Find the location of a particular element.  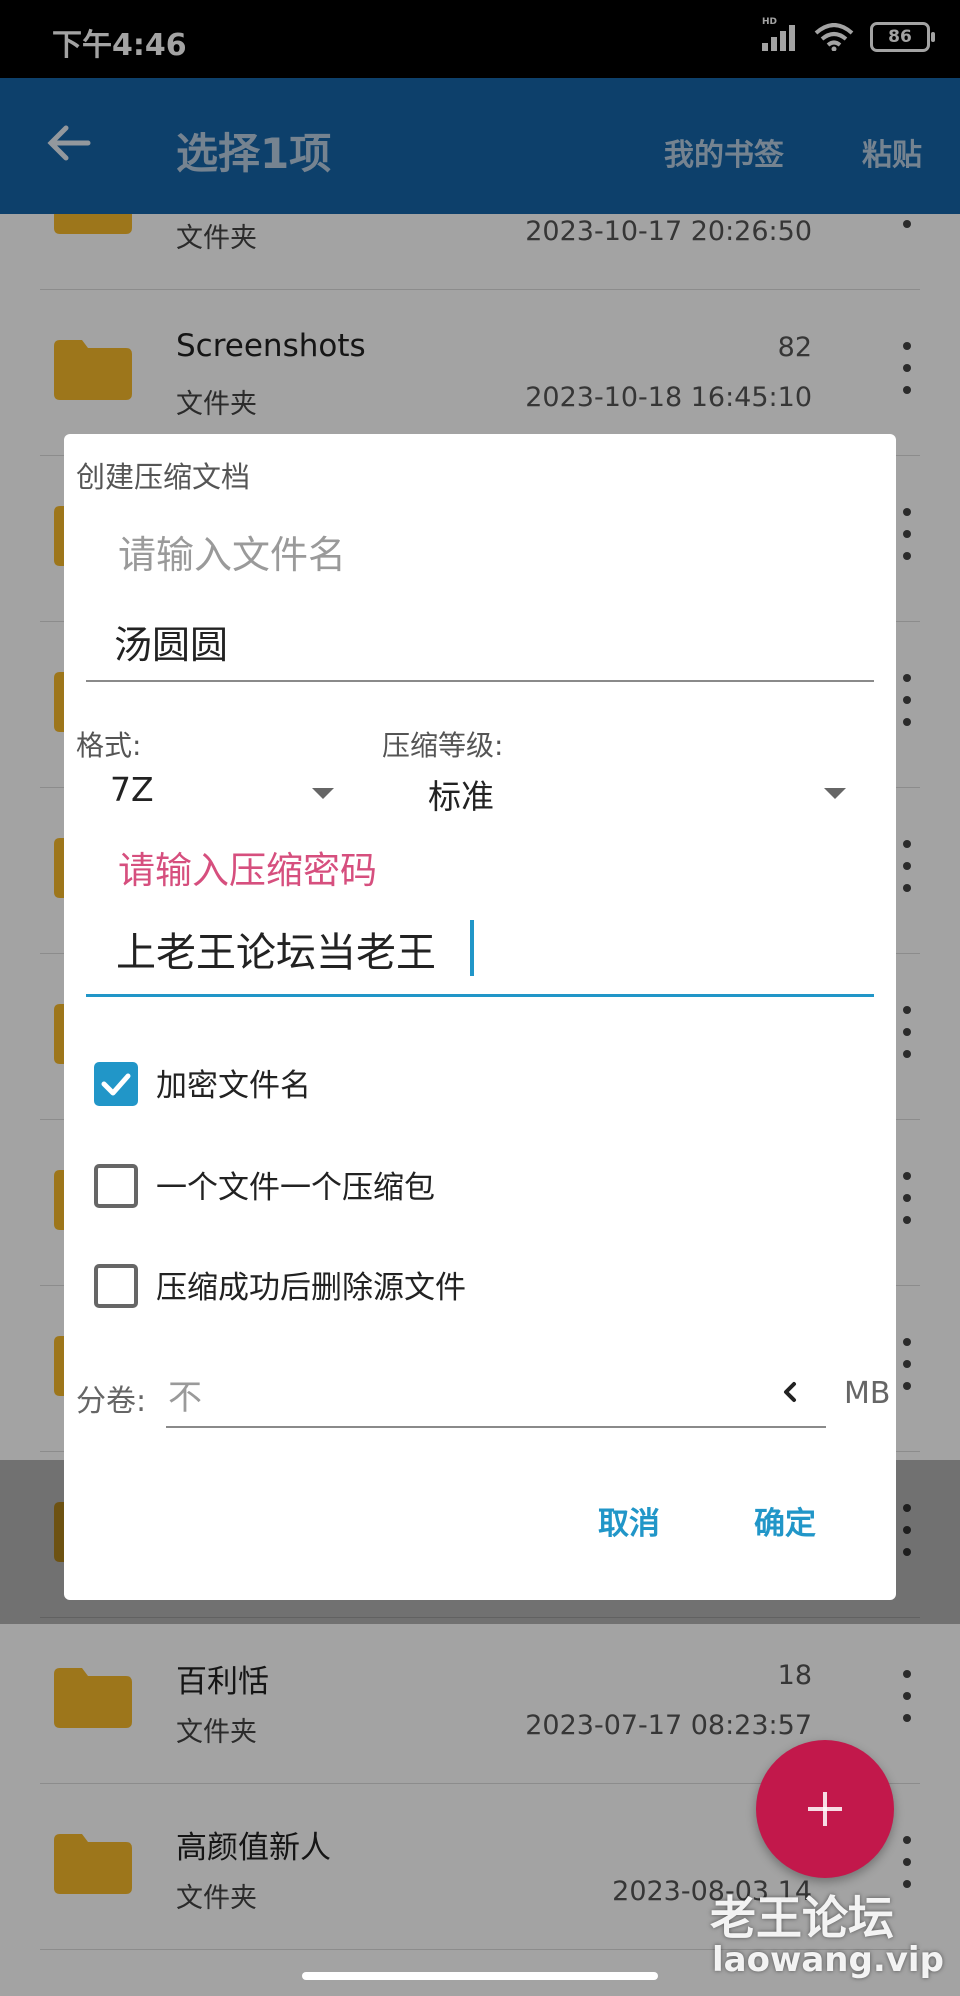

password-input: 上老王论坛当老王 is located at coordinates (276, 949).